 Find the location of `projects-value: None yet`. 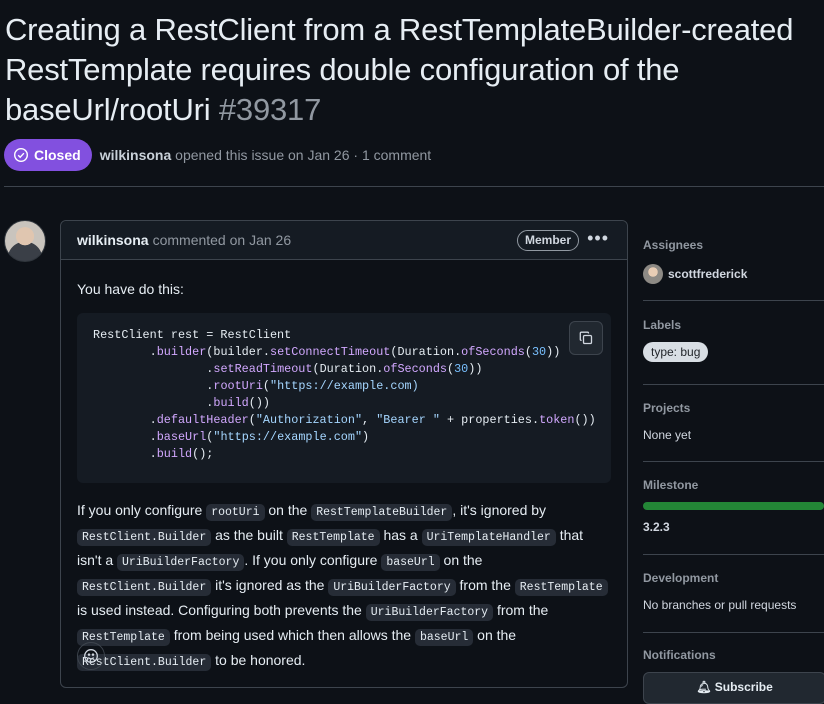

projects-value: None yet is located at coordinates (667, 435).